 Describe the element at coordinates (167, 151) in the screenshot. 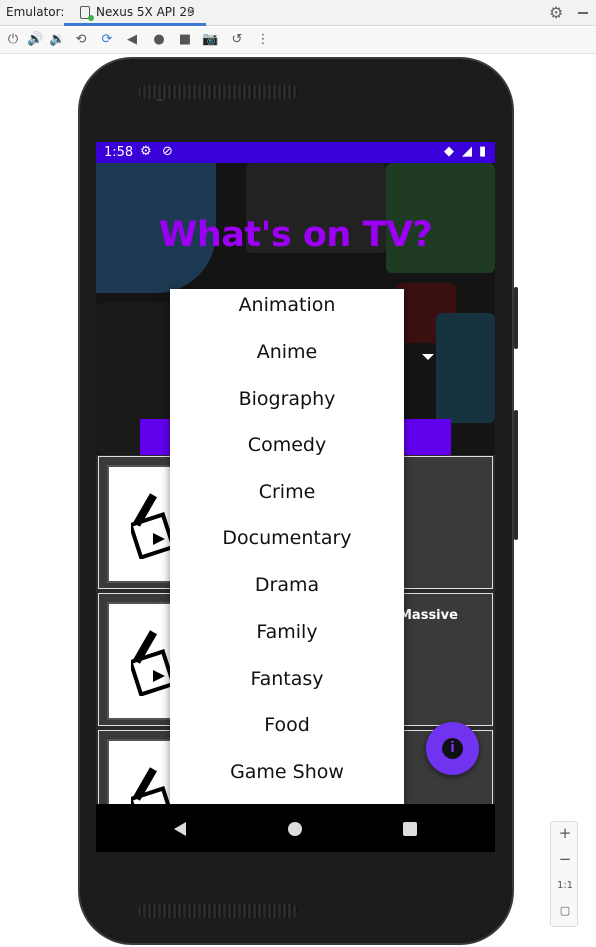

I see `sync-status-icon: ⊘` at that location.